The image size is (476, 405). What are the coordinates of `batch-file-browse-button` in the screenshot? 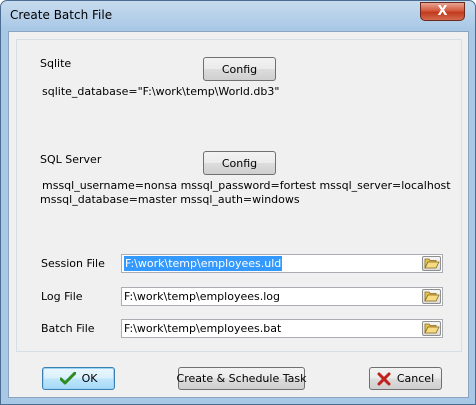 It's located at (431, 328).